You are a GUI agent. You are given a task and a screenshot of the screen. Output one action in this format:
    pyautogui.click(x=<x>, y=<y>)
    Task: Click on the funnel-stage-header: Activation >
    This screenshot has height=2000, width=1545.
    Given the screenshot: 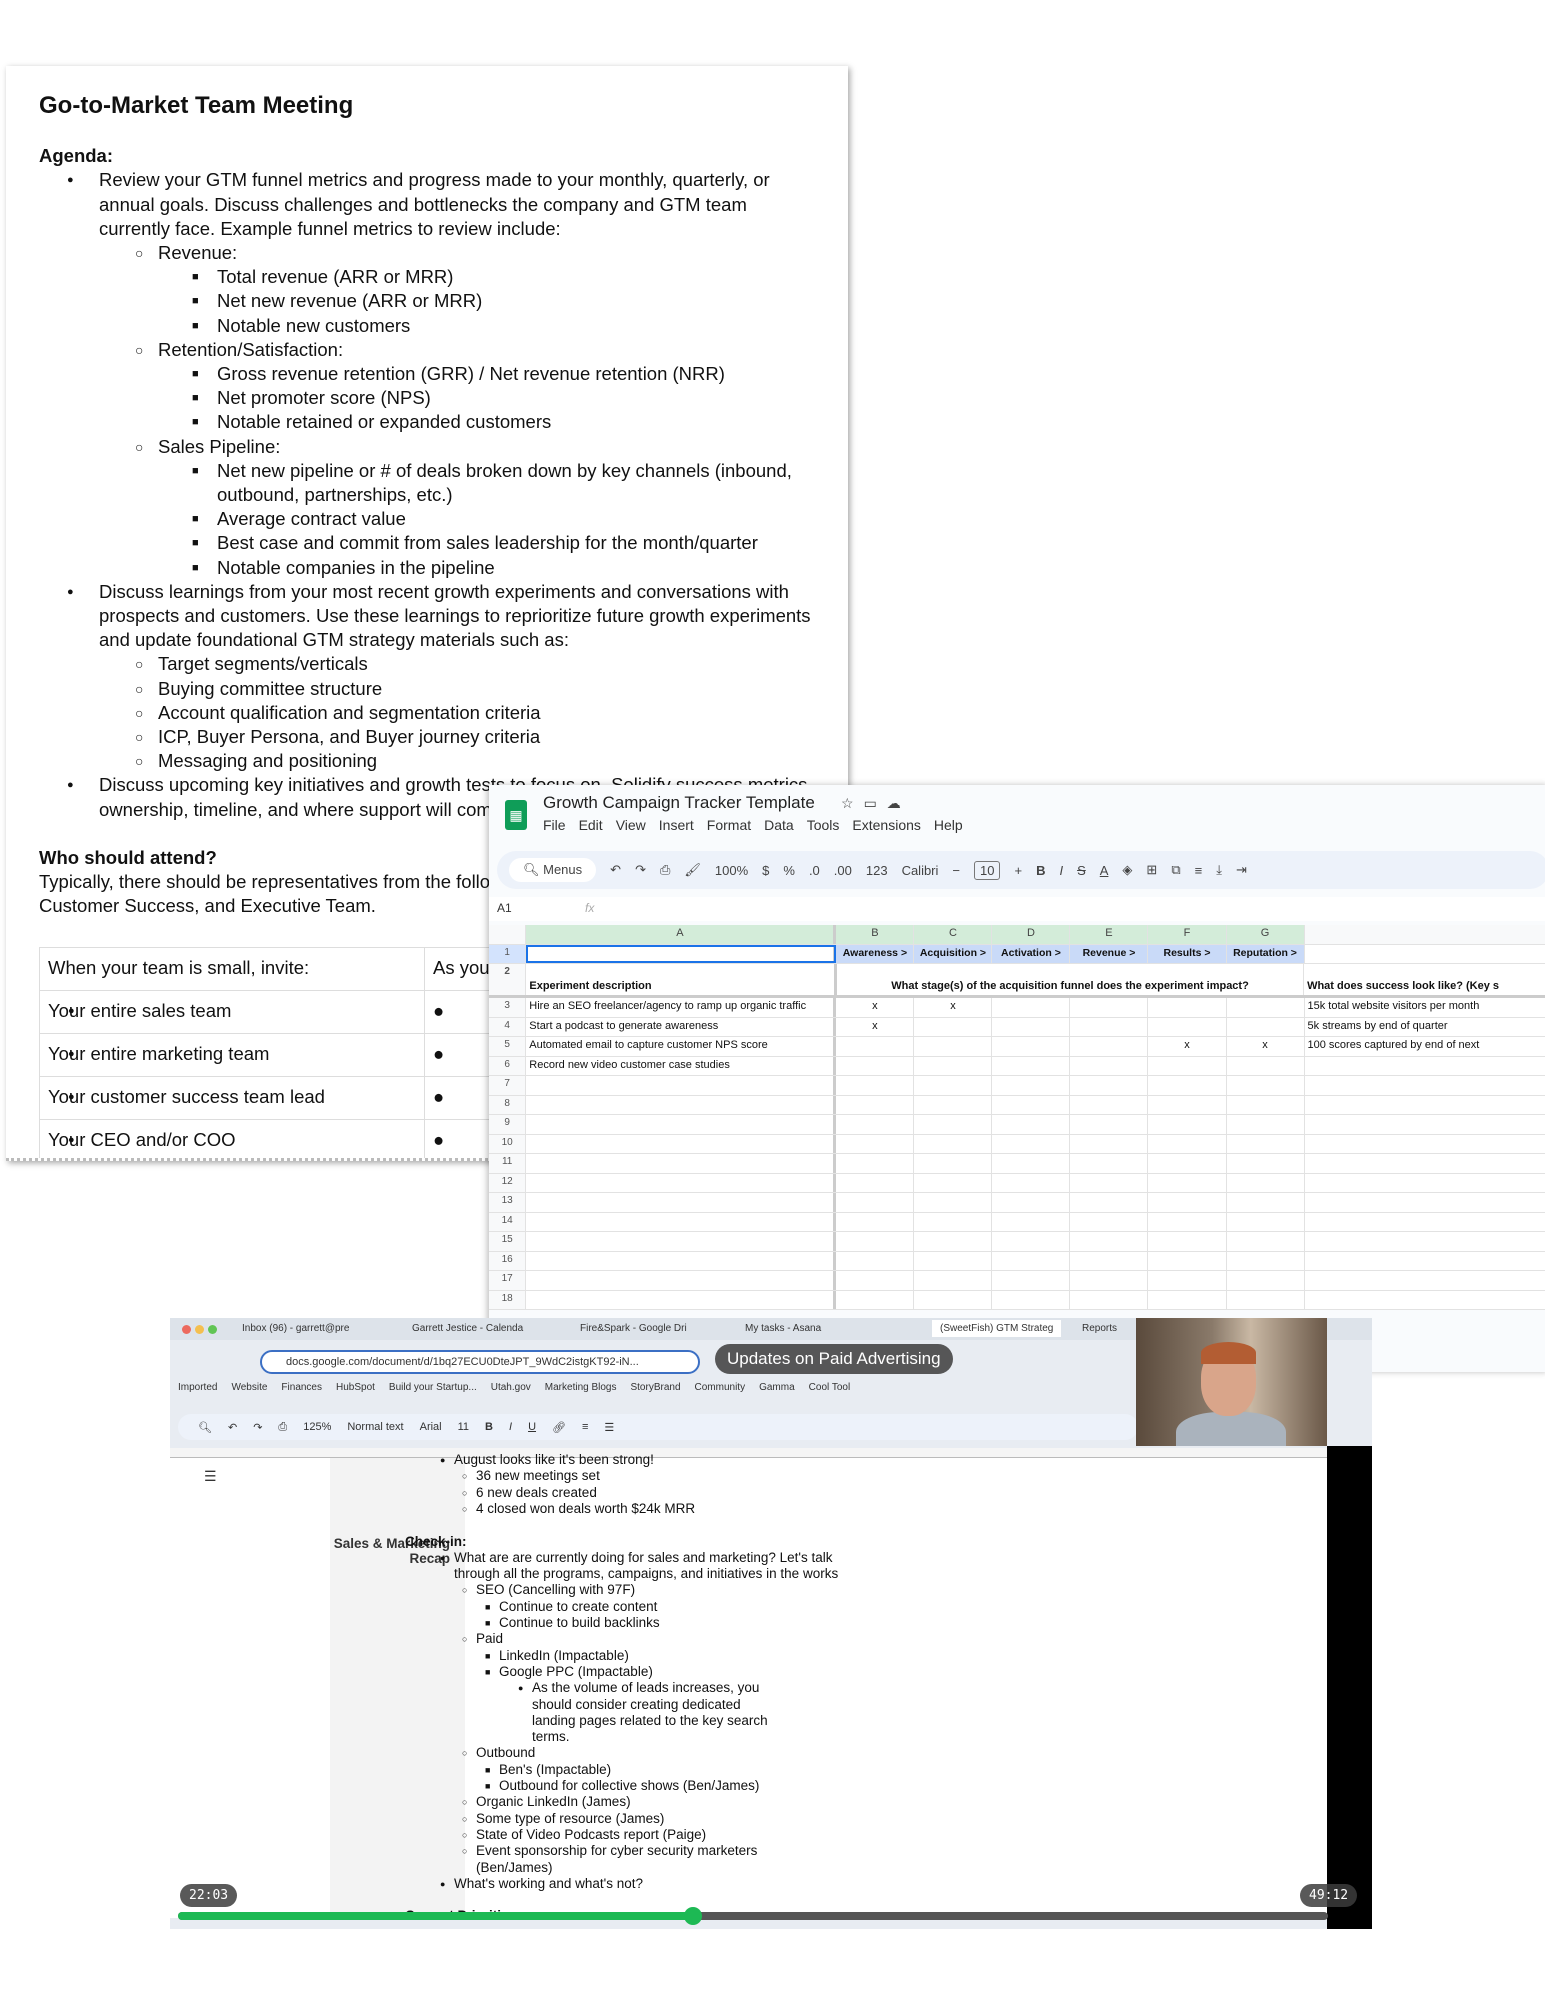 What is the action you would take?
    pyautogui.click(x=1031, y=953)
    